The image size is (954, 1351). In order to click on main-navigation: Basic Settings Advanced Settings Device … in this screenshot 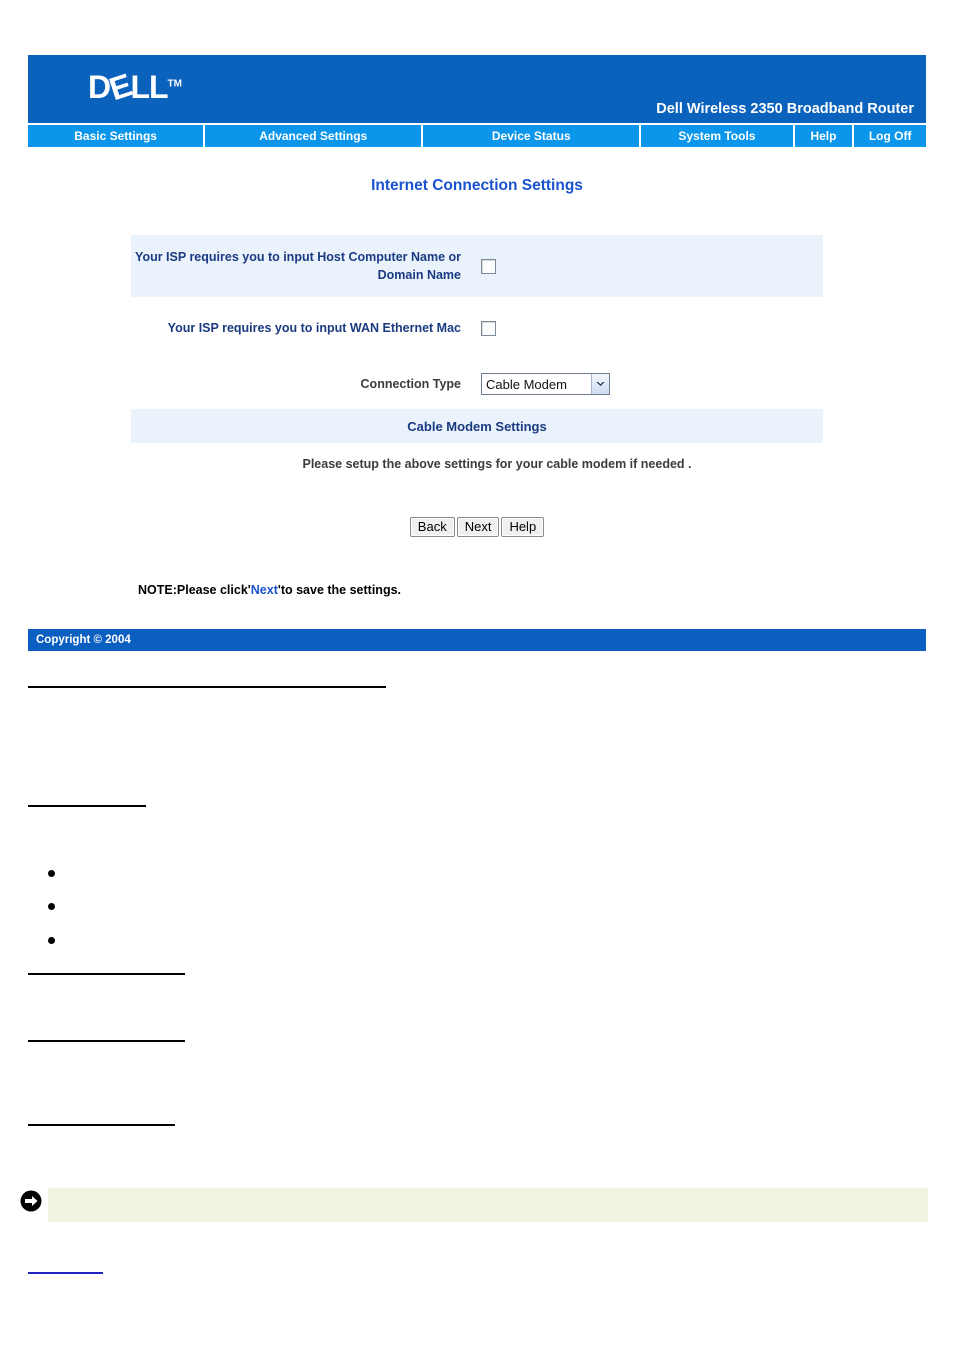, I will do `click(477, 136)`.